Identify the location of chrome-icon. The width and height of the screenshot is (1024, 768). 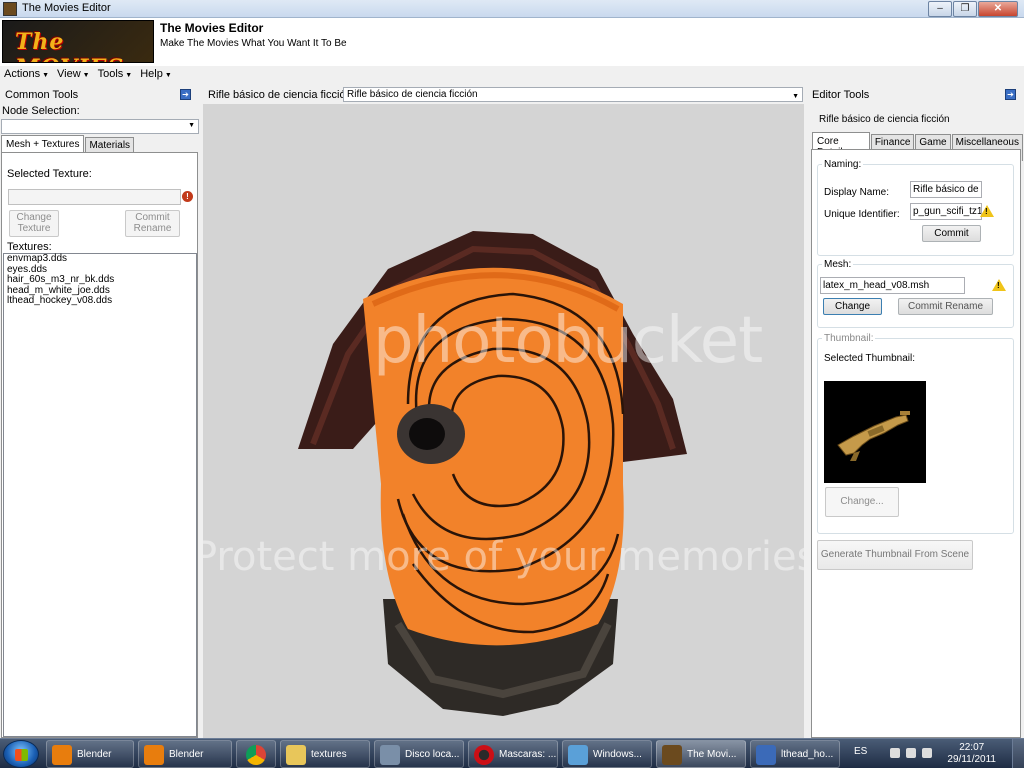
(256, 755).